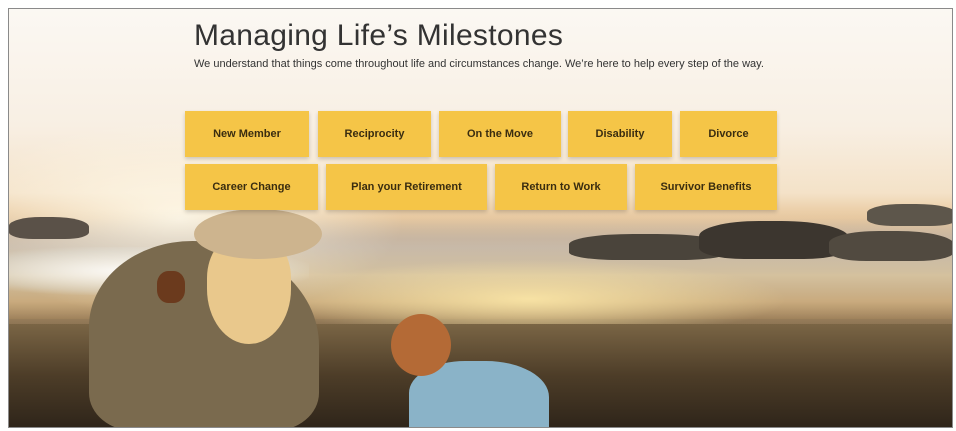  What do you see at coordinates (421, 345) in the screenshot?
I see `child-head` at bounding box center [421, 345].